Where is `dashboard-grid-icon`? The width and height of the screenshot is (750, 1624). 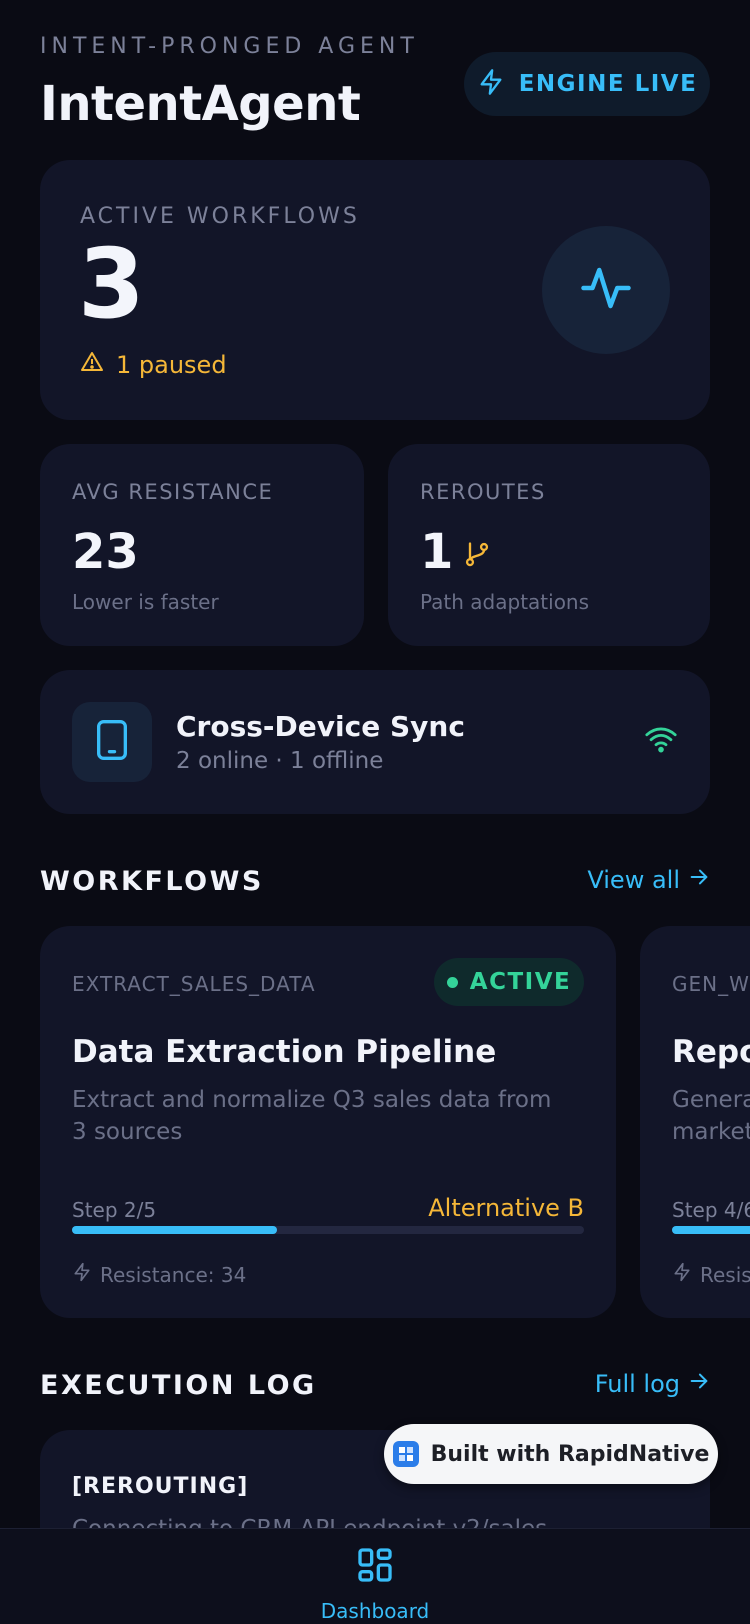 dashboard-grid-icon is located at coordinates (375, 1567).